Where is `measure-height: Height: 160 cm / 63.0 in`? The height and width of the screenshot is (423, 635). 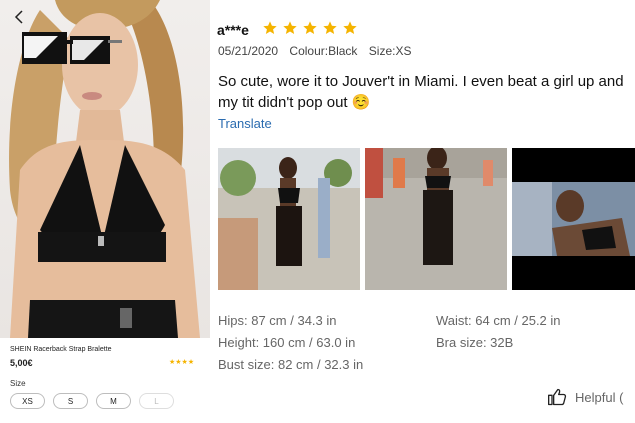 measure-height: Height: 160 cm / 63.0 in is located at coordinates (287, 342).